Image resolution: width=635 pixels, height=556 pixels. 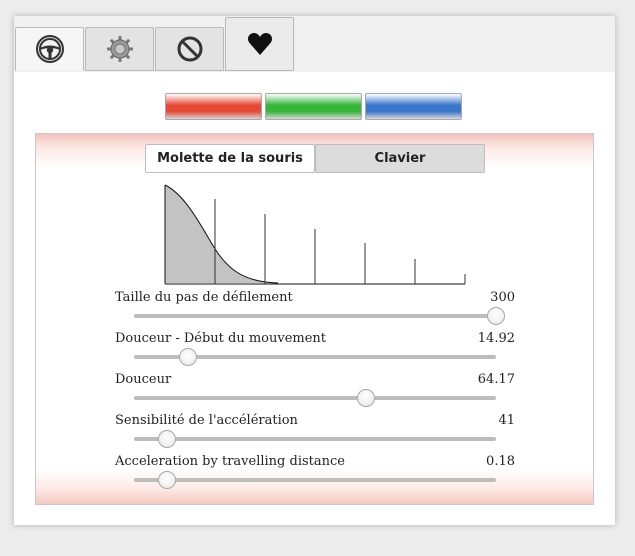 I want to click on tab-steering-wheel, so click(x=49, y=49).